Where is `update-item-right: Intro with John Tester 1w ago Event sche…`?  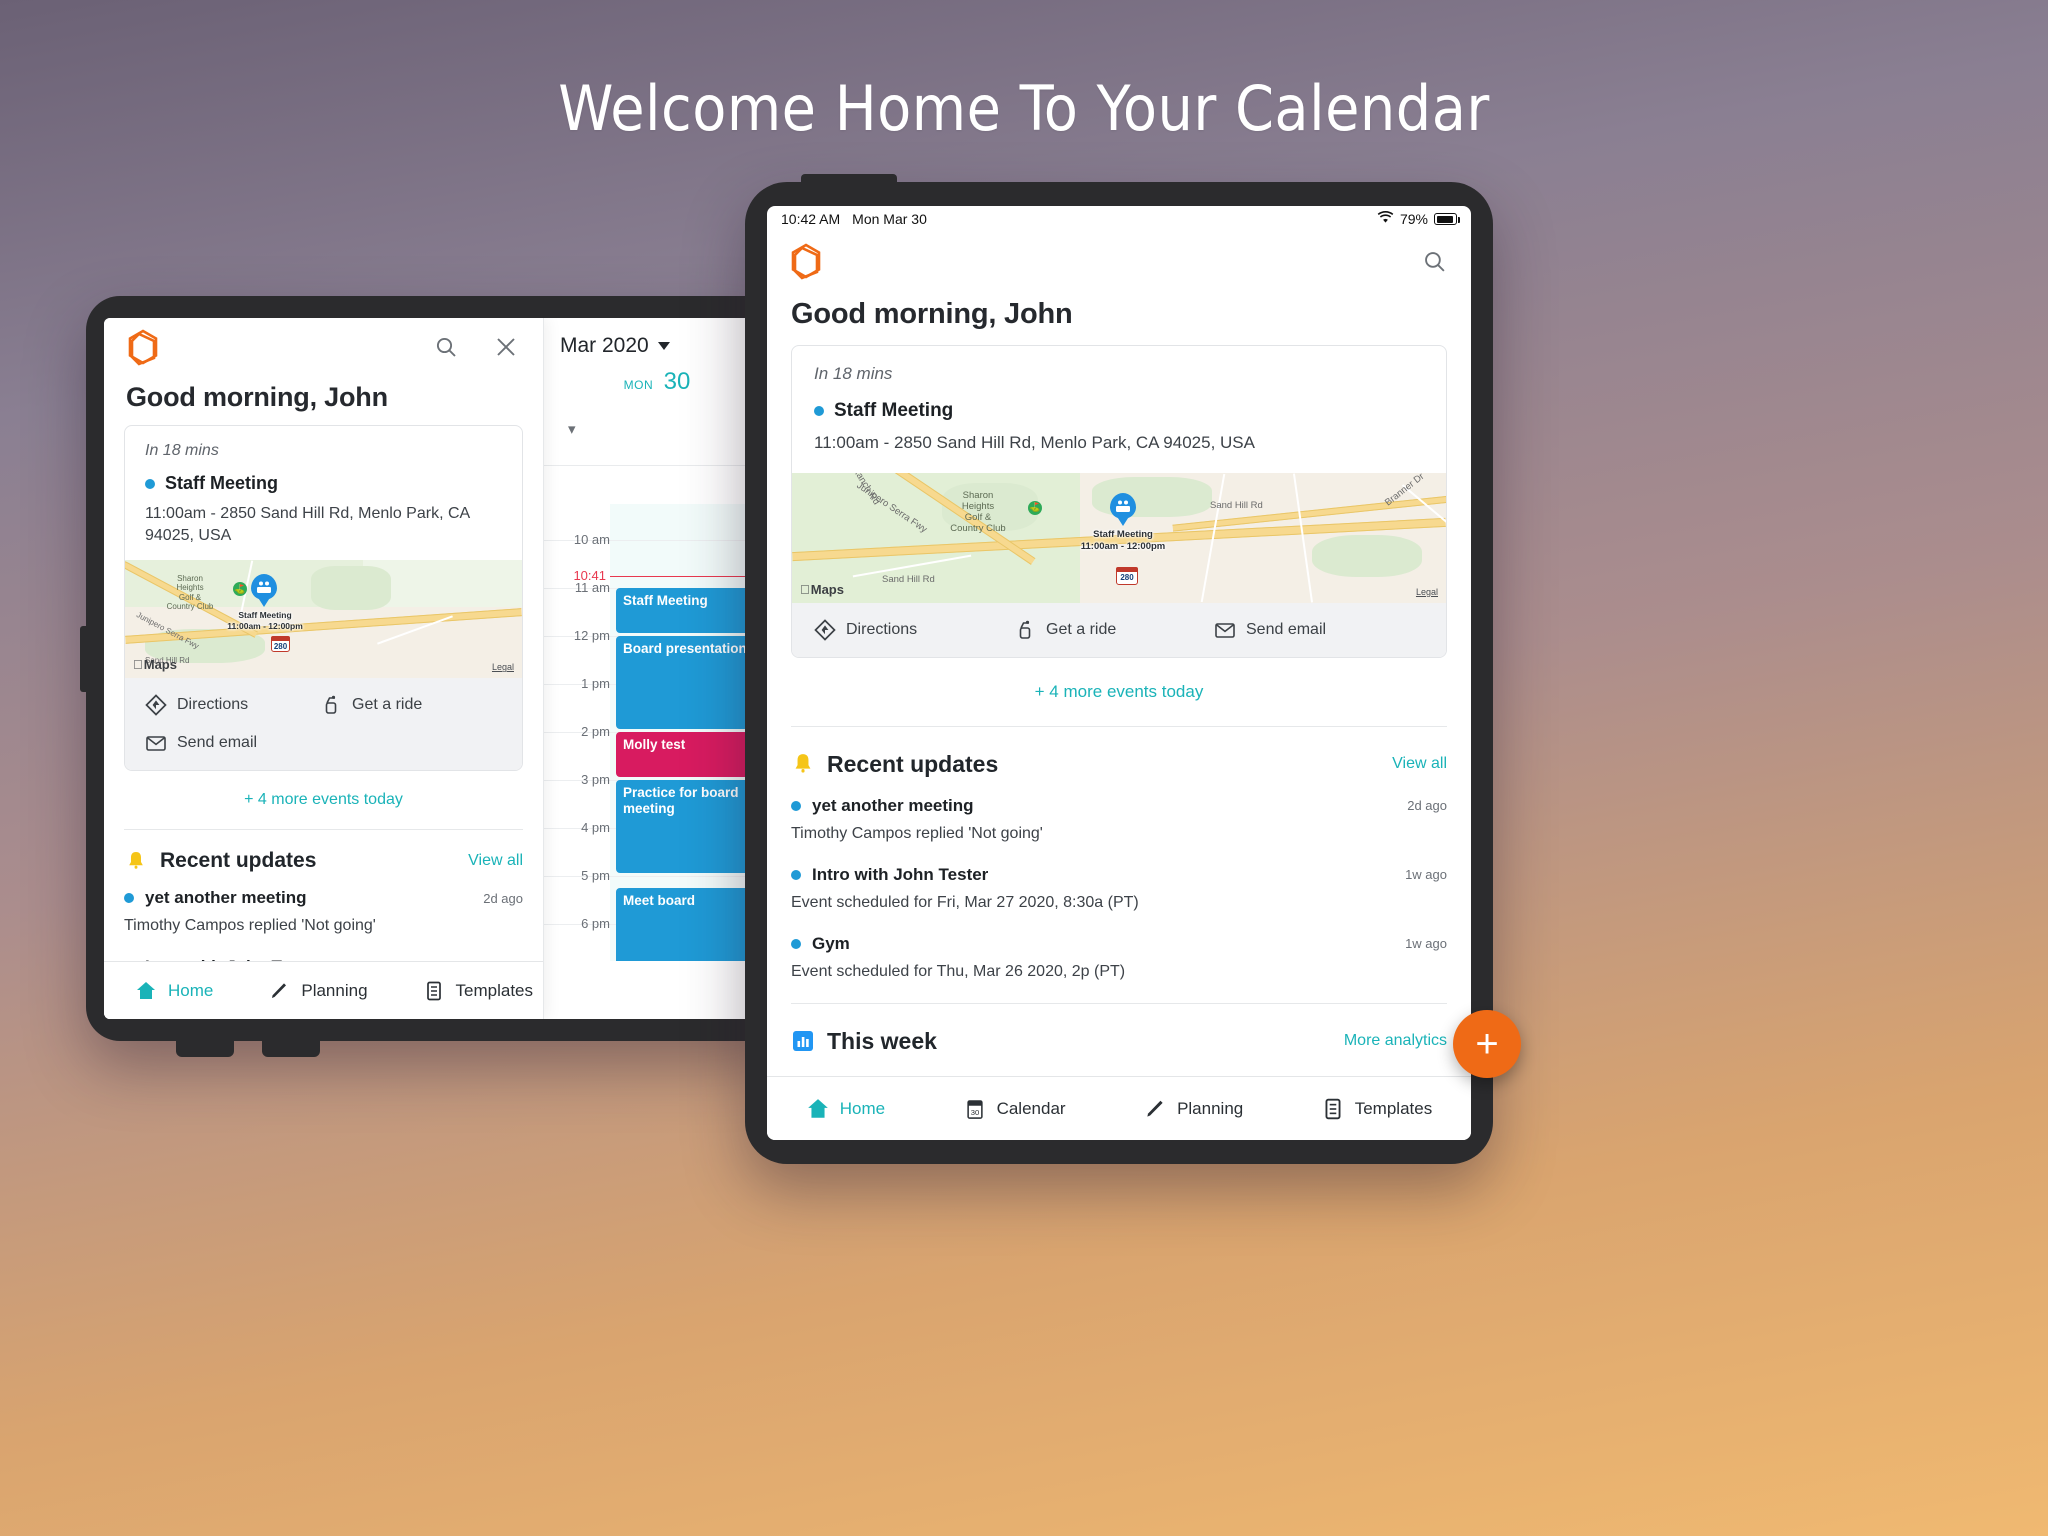 update-item-right: Intro with John Tester 1w ago Event sche… is located at coordinates (1119, 877).